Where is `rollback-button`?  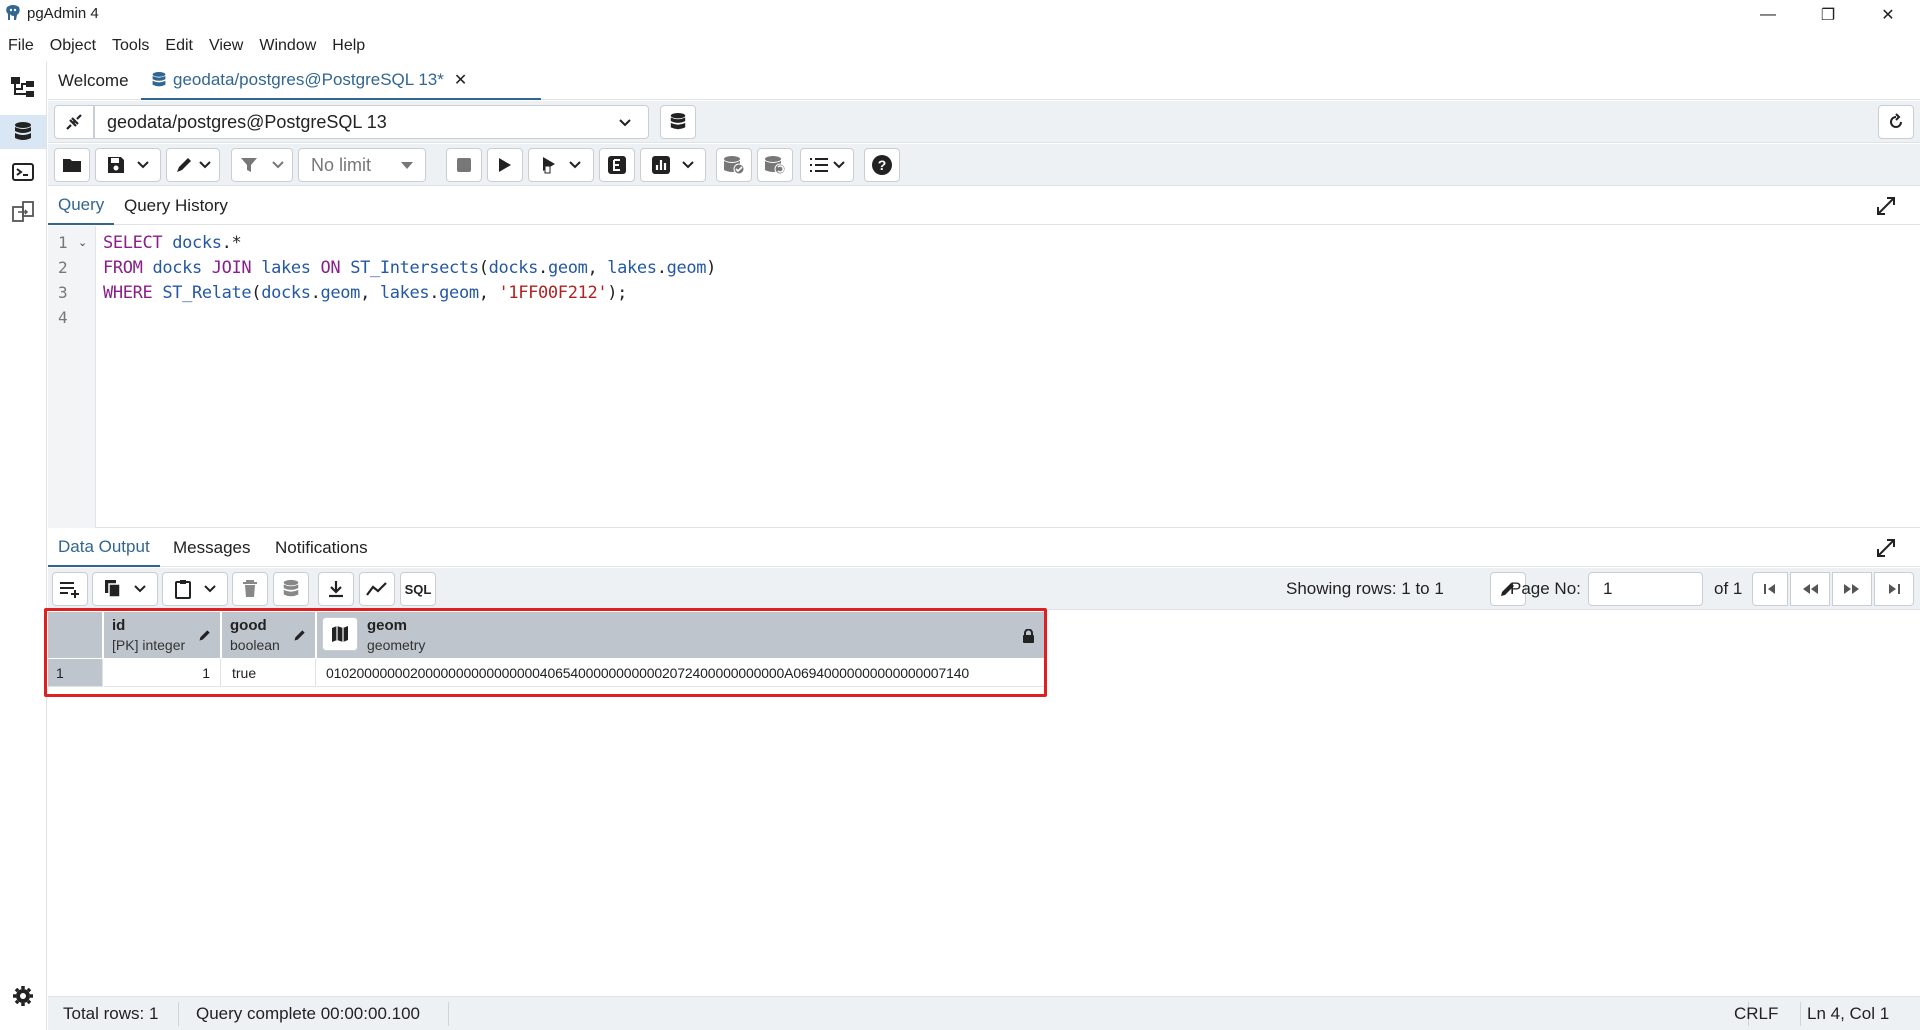 rollback-button is located at coordinates (775, 165).